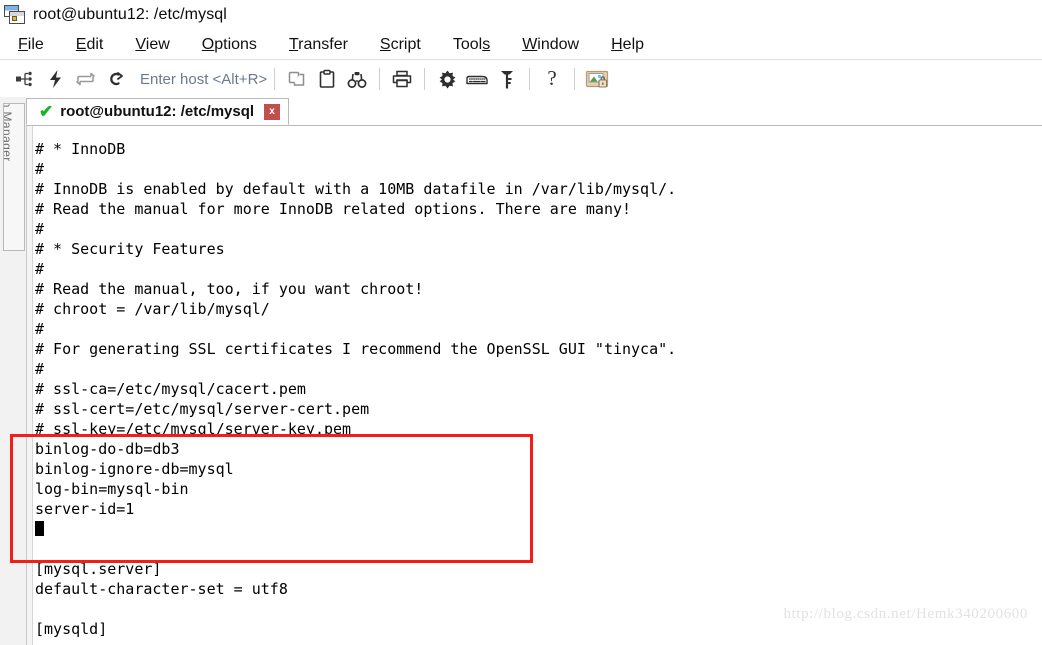  Describe the element at coordinates (170, 389) in the screenshot. I see `terminal-line: # ssl-ca=/etc/mysql/cacert.pem` at that location.